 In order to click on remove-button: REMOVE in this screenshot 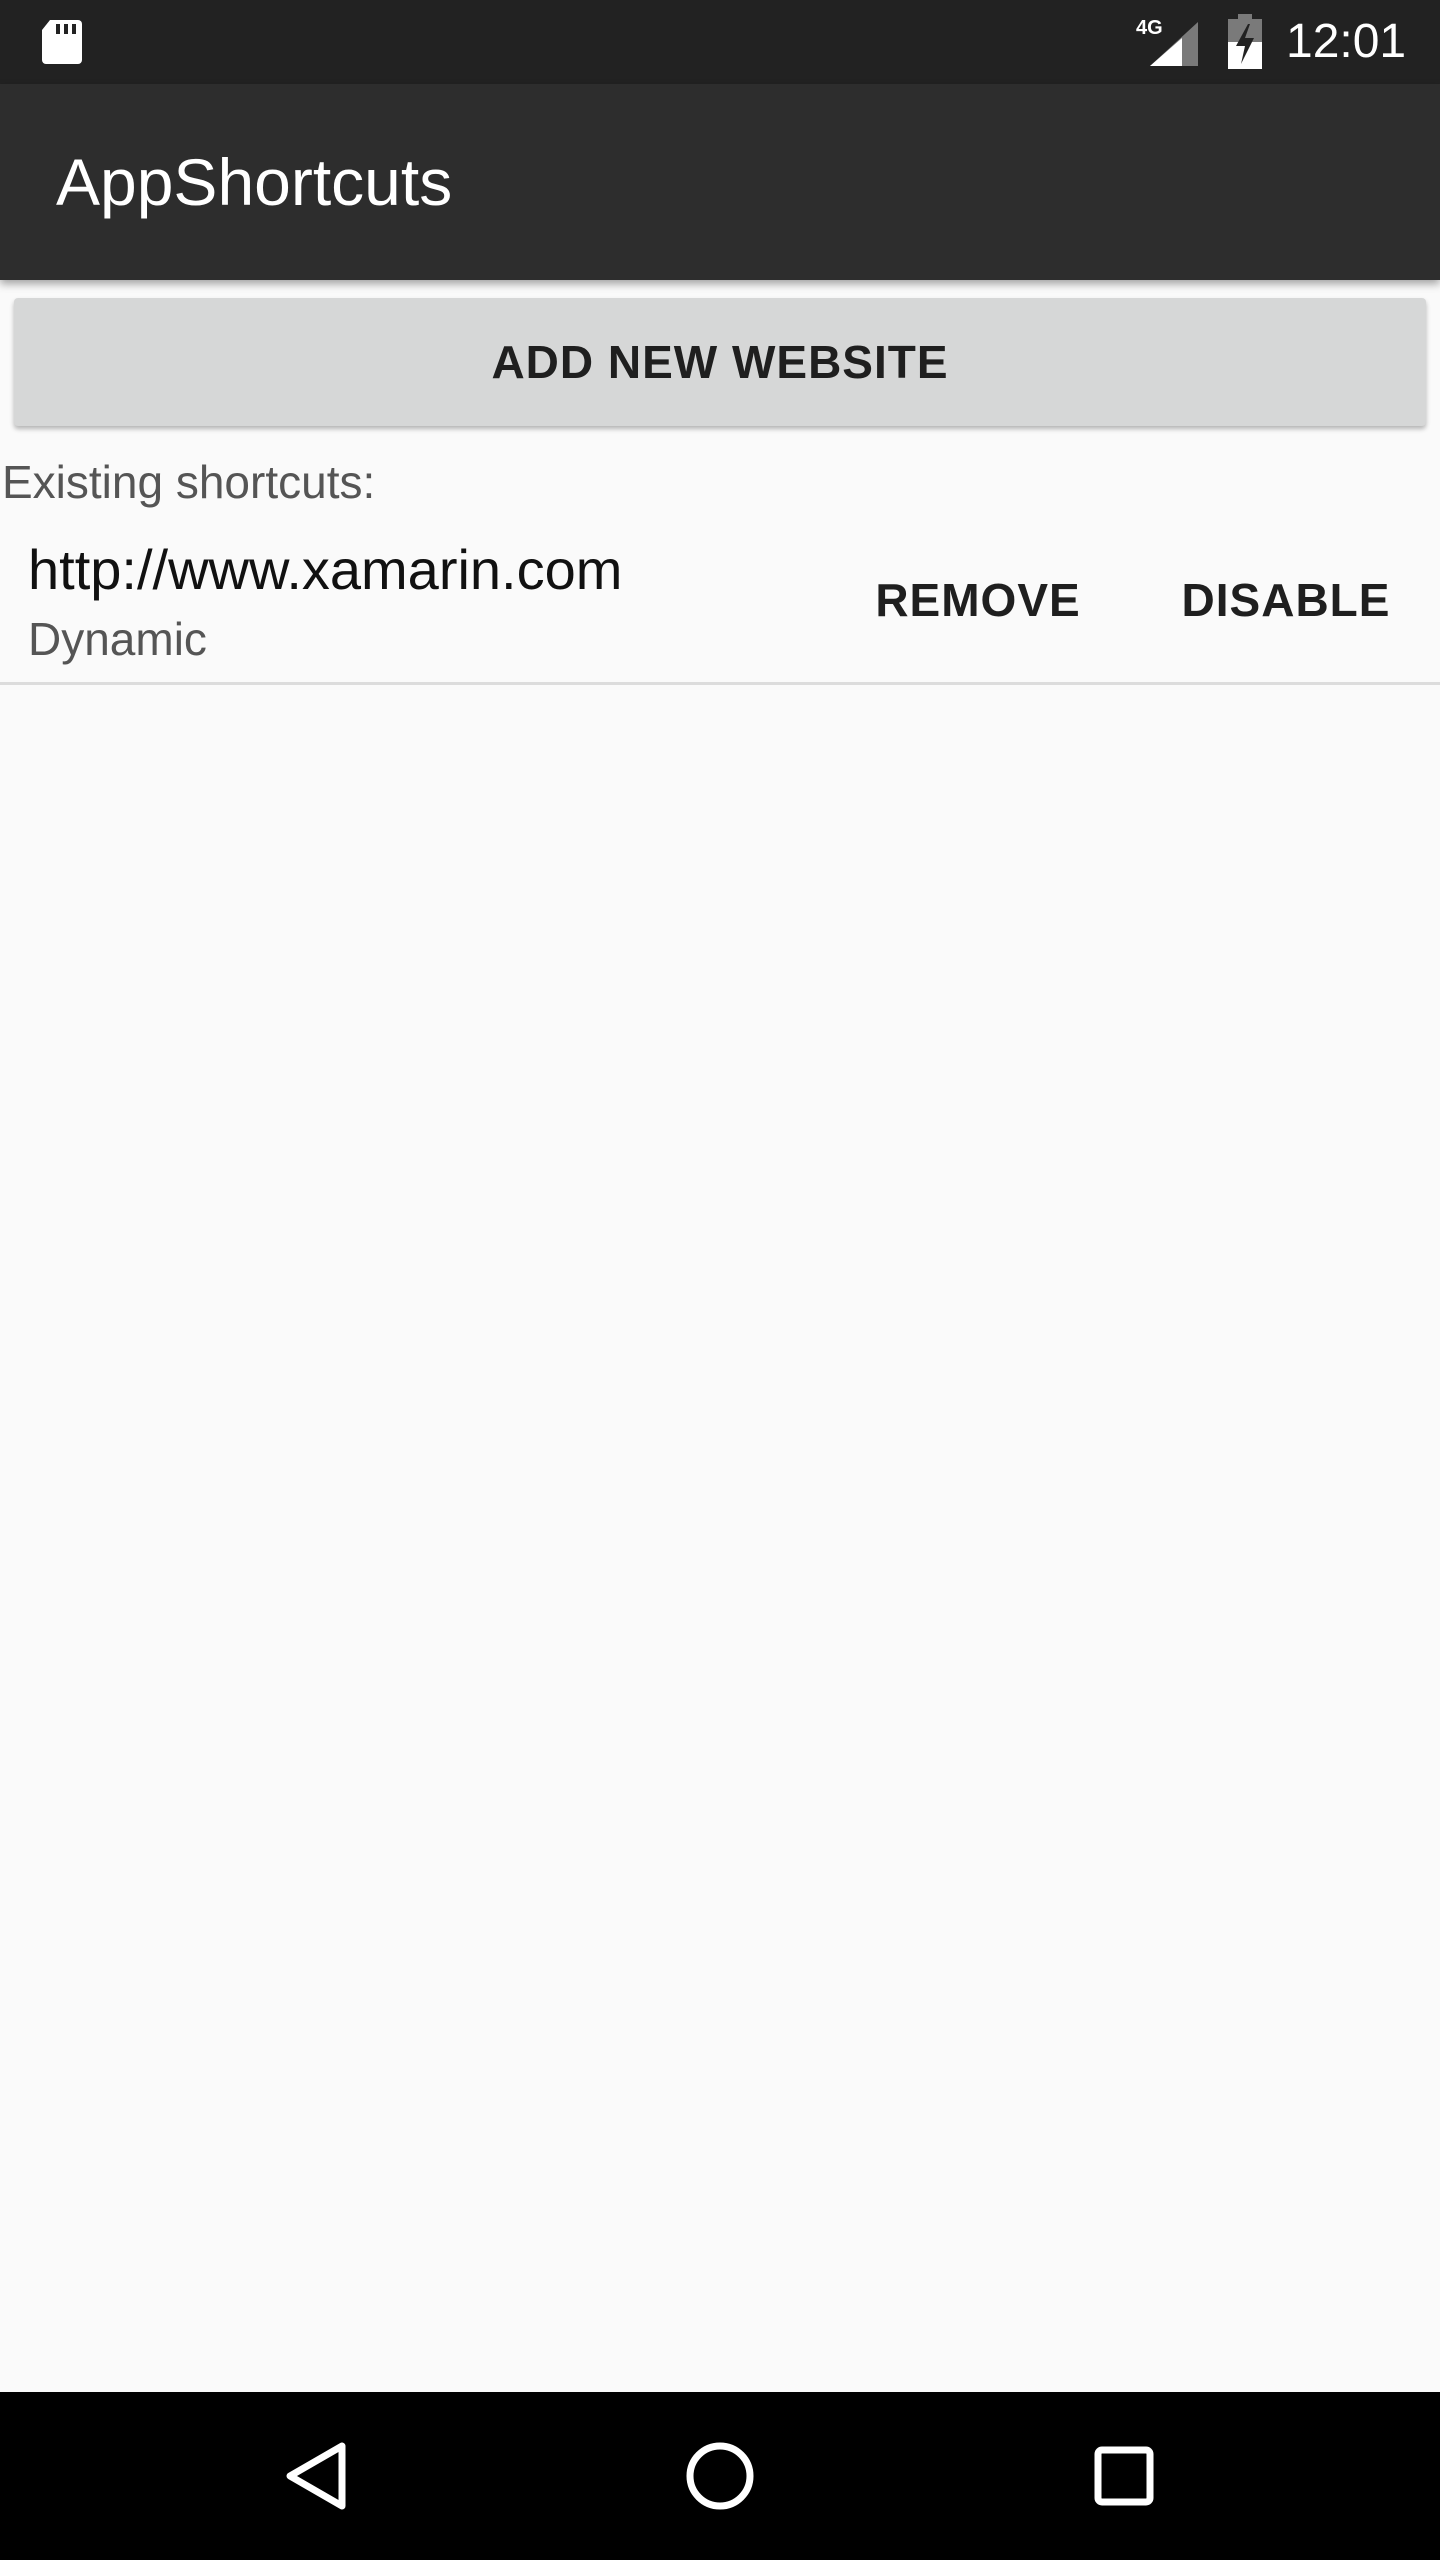, I will do `click(978, 600)`.